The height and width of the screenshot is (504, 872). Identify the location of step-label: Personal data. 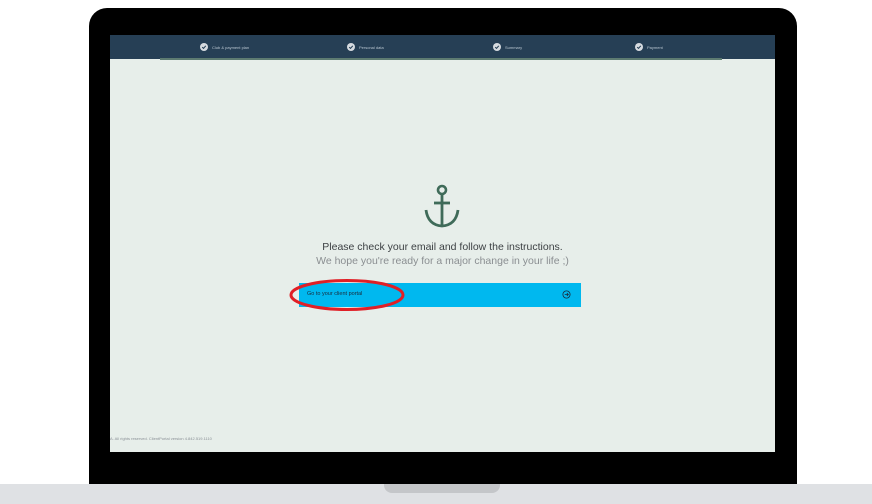
(371, 47).